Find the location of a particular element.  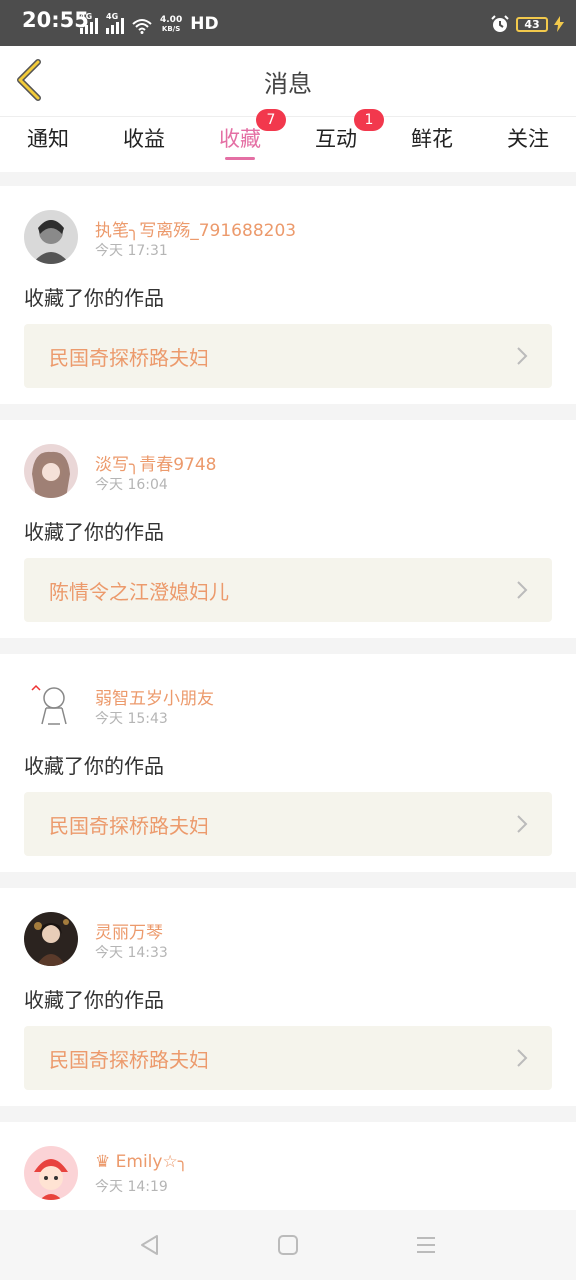

tab-flowers: 鲜花 is located at coordinates (432, 145).